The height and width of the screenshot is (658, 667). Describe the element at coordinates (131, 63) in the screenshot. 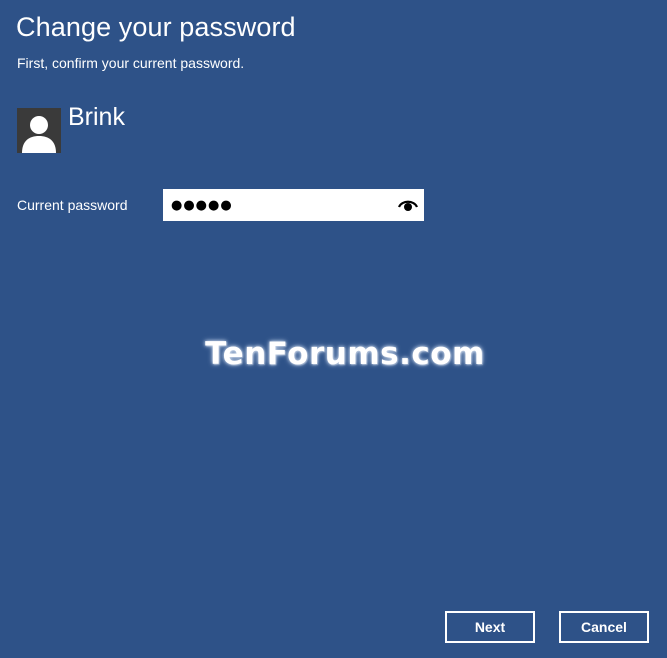

I see `page-subtitle: First, confirm your current password.` at that location.